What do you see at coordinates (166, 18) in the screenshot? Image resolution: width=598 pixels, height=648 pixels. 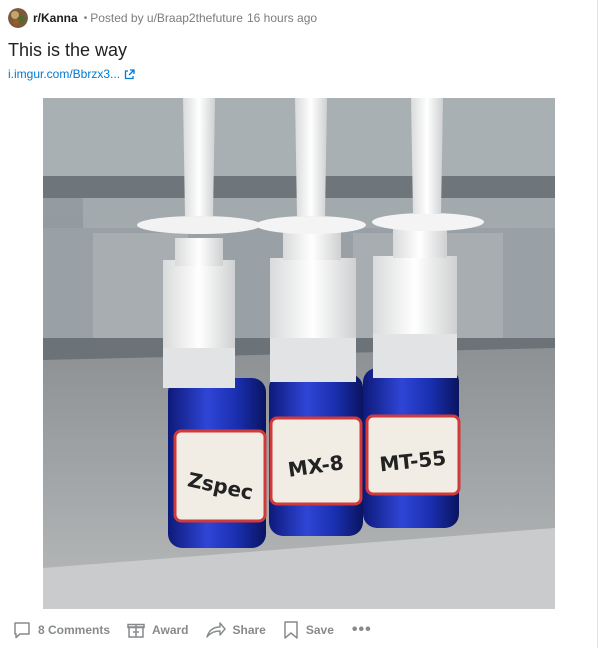 I see `posted-by: Posted by u/Braap2thefuture` at bounding box center [166, 18].